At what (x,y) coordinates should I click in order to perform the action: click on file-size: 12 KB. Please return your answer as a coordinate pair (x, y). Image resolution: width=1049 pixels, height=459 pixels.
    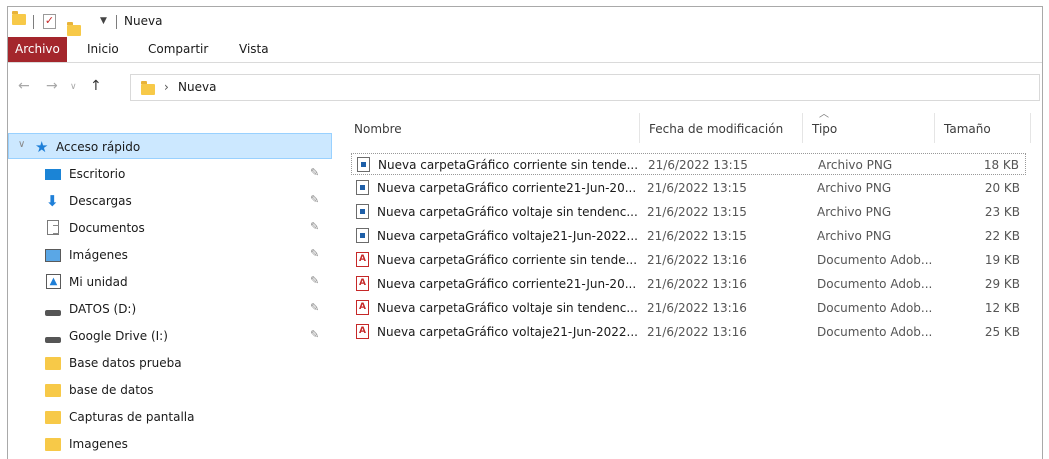
    Looking at the image, I should click on (1002, 308).